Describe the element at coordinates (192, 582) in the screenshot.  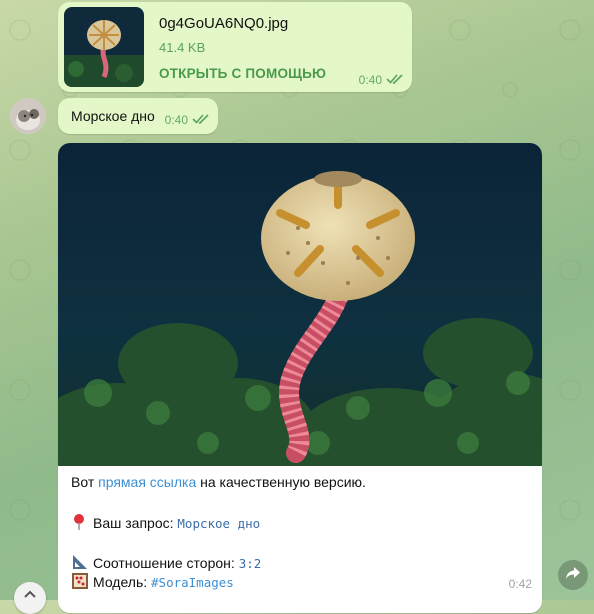
I see `model-hashtag: #SoraImages` at that location.